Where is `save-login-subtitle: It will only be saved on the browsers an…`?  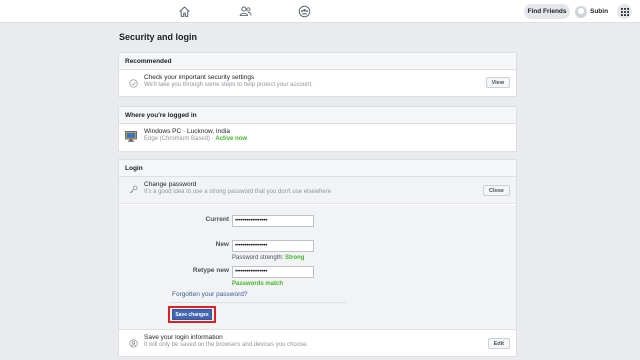 save-login-subtitle: It will only be saved on the browsers an… is located at coordinates (226, 345).